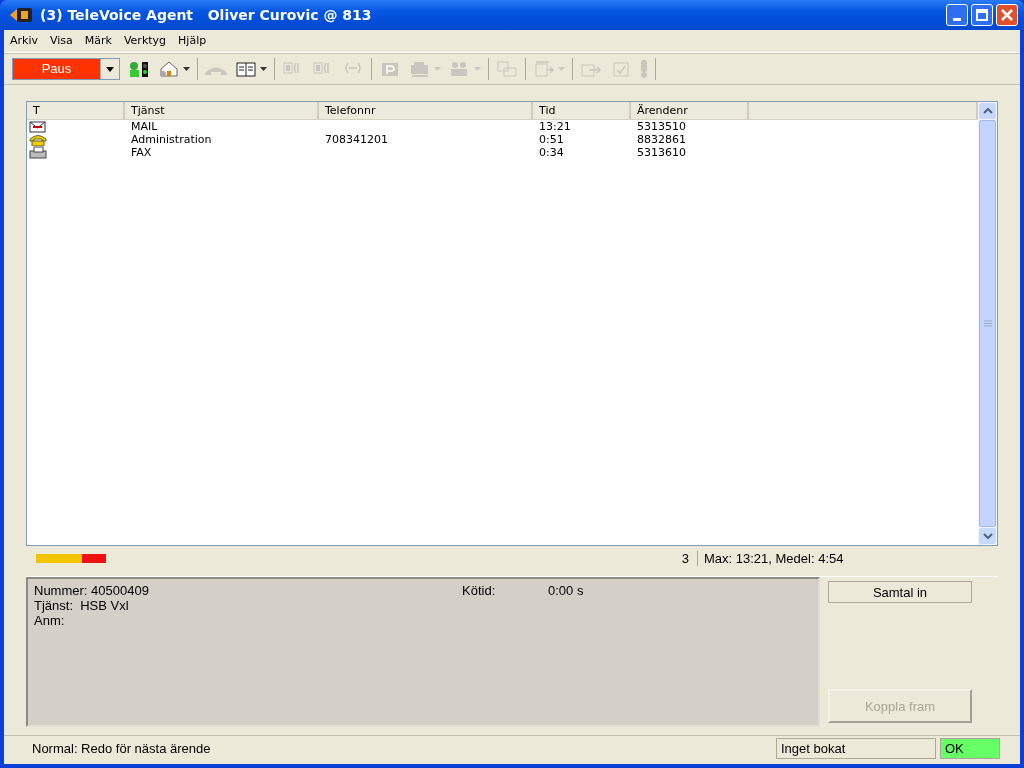 This screenshot has width=1024, height=768. What do you see at coordinates (661, 152) in the screenshot?
I see `table-cell-text: 5313610` at bounding box center [661, 152].